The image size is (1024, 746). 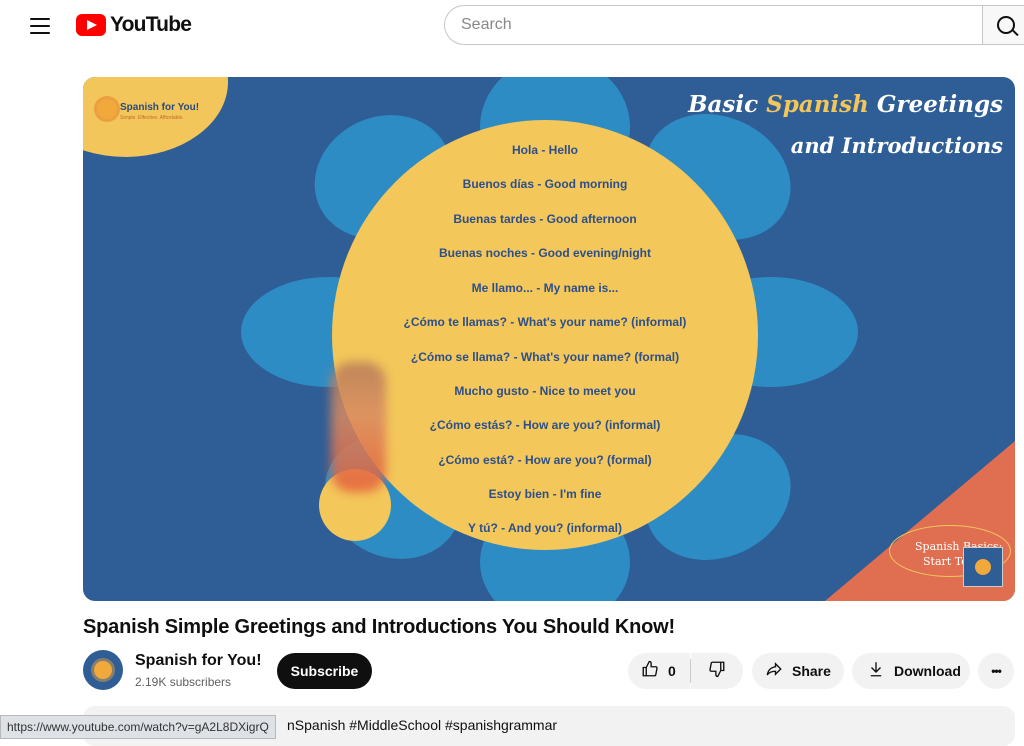 I want to click on channel-watermark, so click(x=983, y=567).